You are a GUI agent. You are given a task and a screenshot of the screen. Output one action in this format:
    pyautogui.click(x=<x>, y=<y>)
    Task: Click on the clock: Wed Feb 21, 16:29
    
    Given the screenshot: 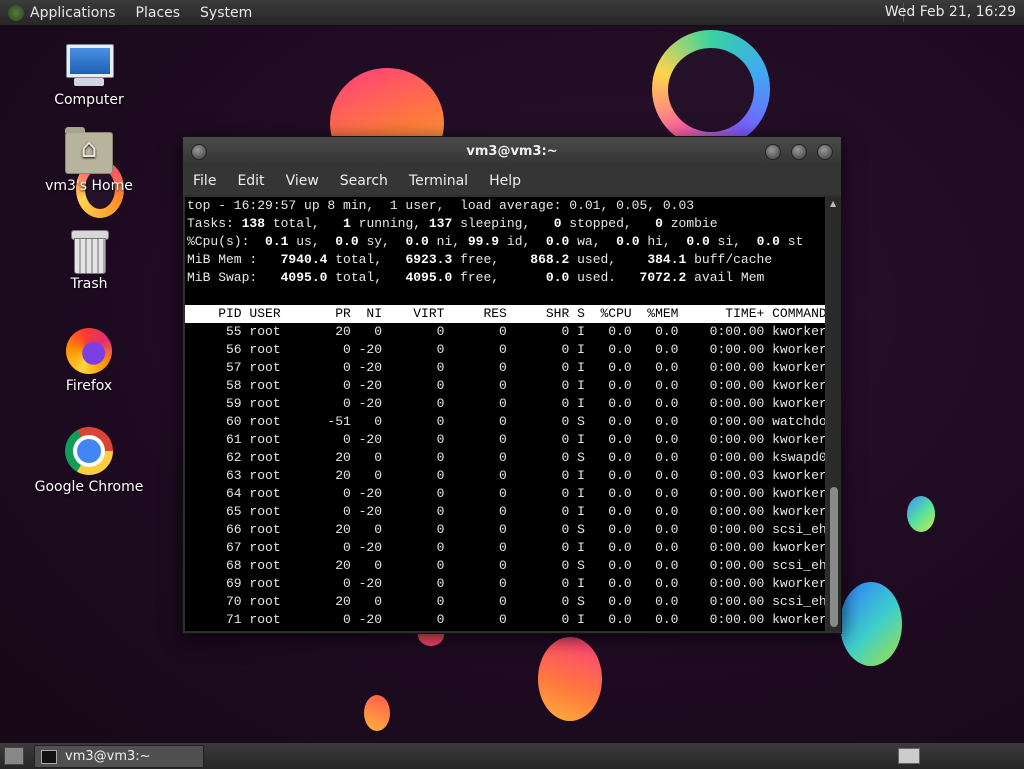 What is the action you would take?
    pyautogui.click(x=950, y=12)
    